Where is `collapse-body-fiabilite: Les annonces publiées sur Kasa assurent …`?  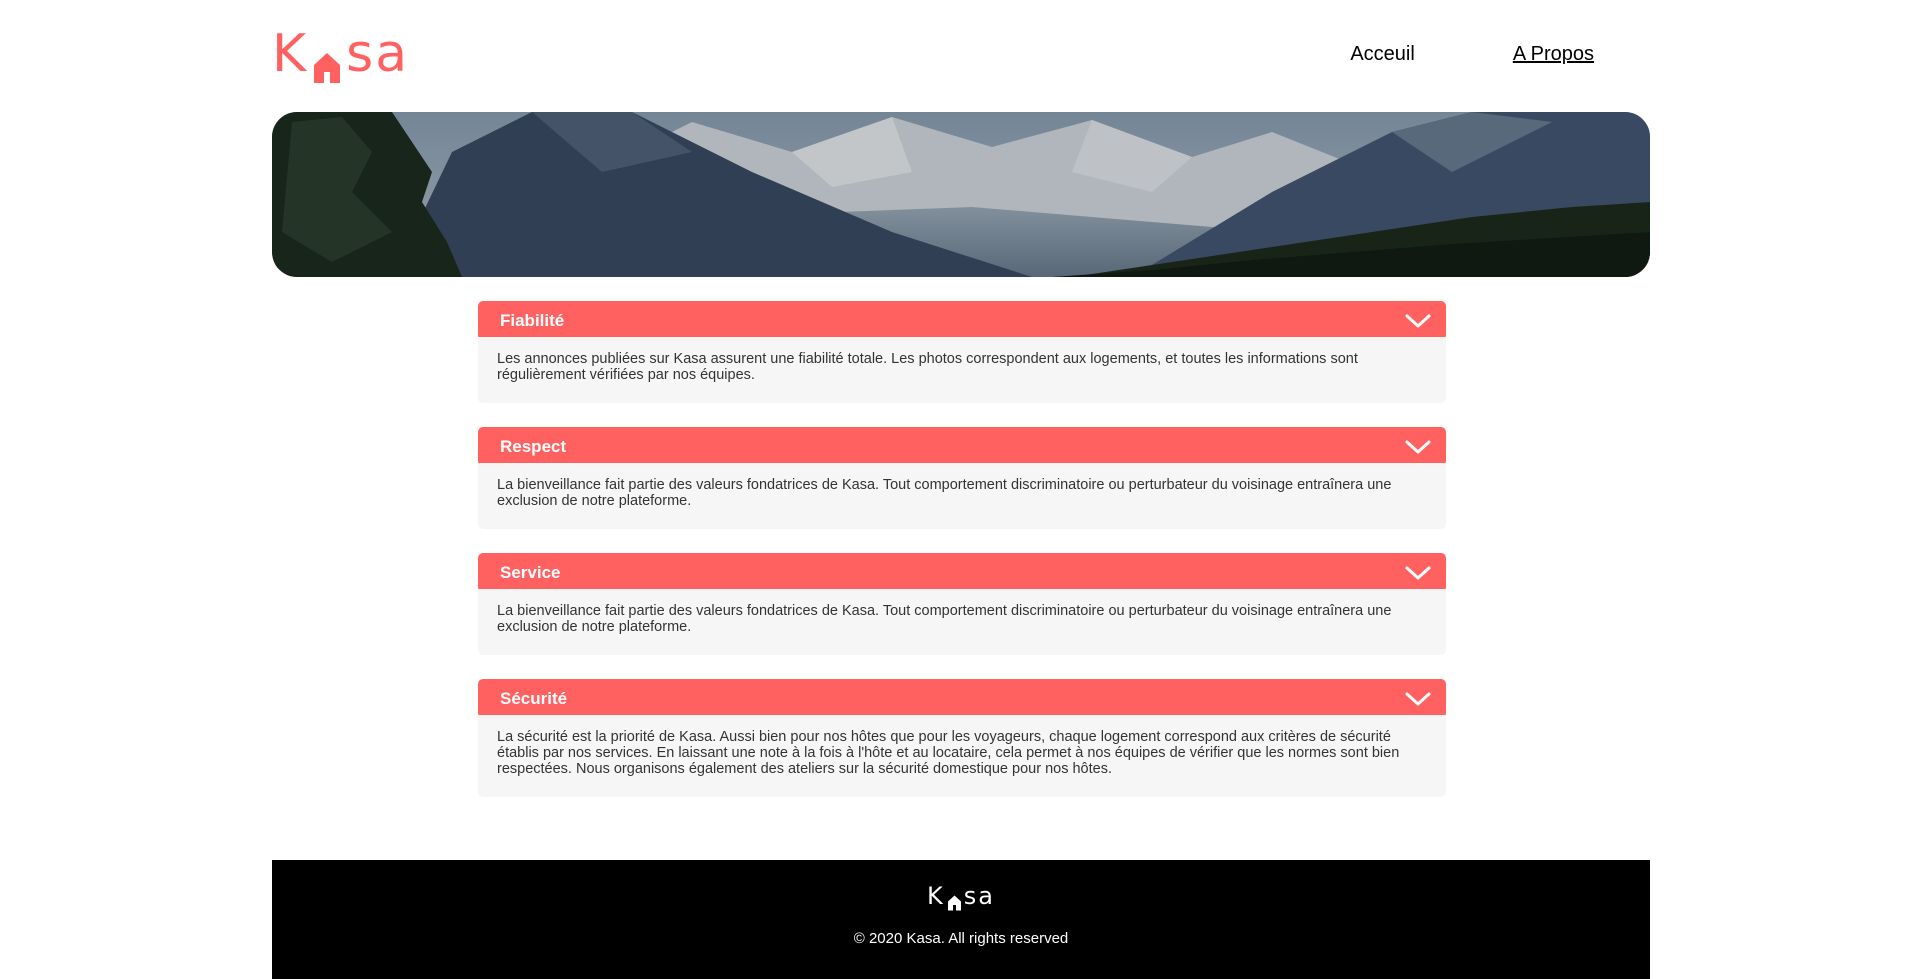
collapse-body-fiabilite: Les annonces publiées sur Kasa assurent … is located at coordinates (962, 370).